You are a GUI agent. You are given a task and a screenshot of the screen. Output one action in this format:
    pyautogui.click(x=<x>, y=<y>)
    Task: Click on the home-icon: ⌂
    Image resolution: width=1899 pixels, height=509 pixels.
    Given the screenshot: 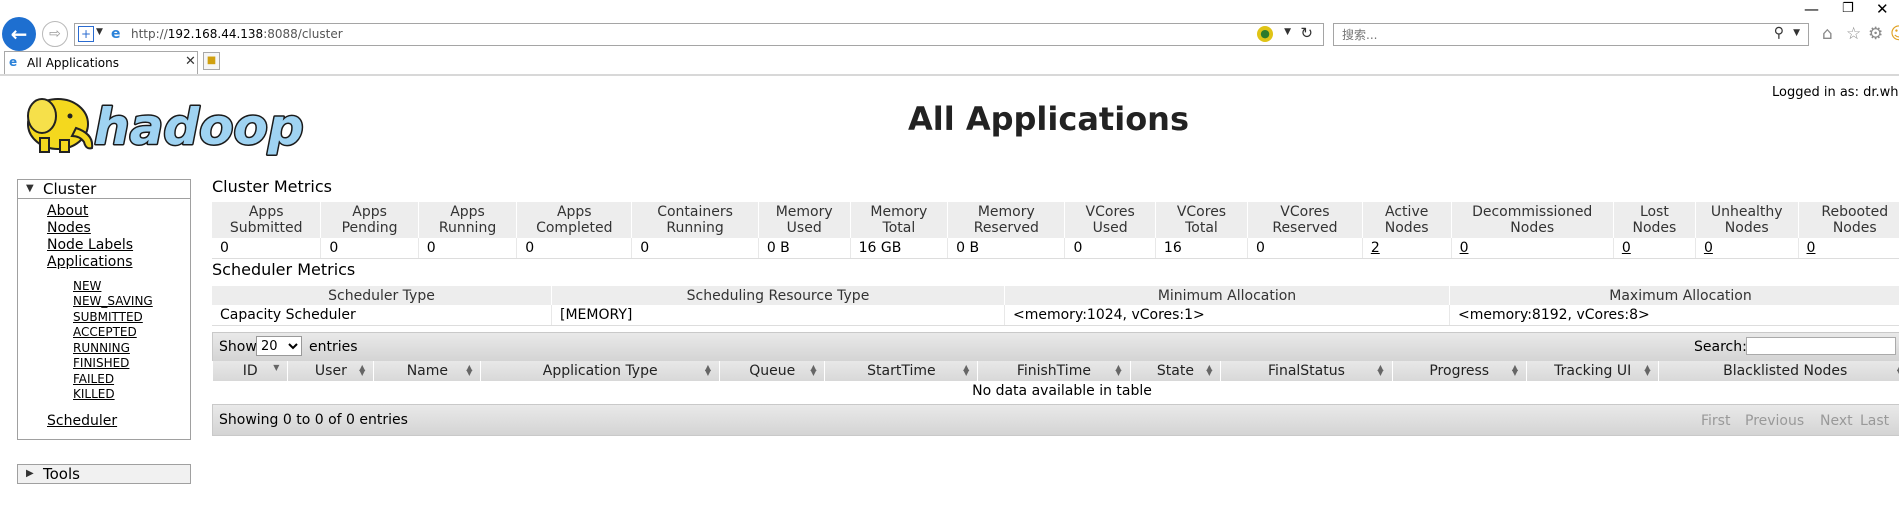 What is the action you would take?
    pyautogui.click(x=1827, y=34)
    